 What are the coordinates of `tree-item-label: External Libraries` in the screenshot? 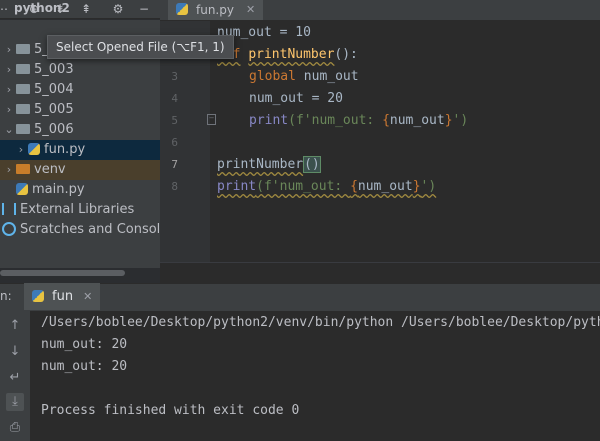 It's located at (77, 209).